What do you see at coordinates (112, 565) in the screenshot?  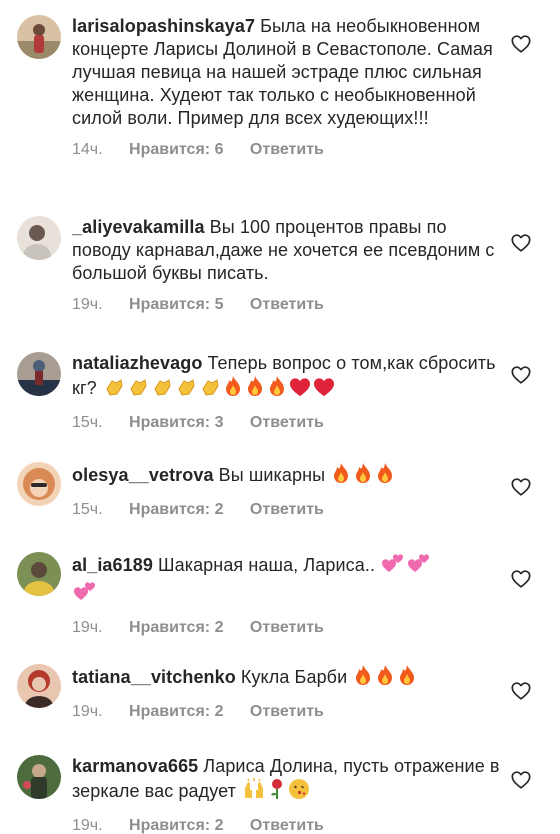 I see `comment-username: al_ia6189` at bounding box center [112, 565].